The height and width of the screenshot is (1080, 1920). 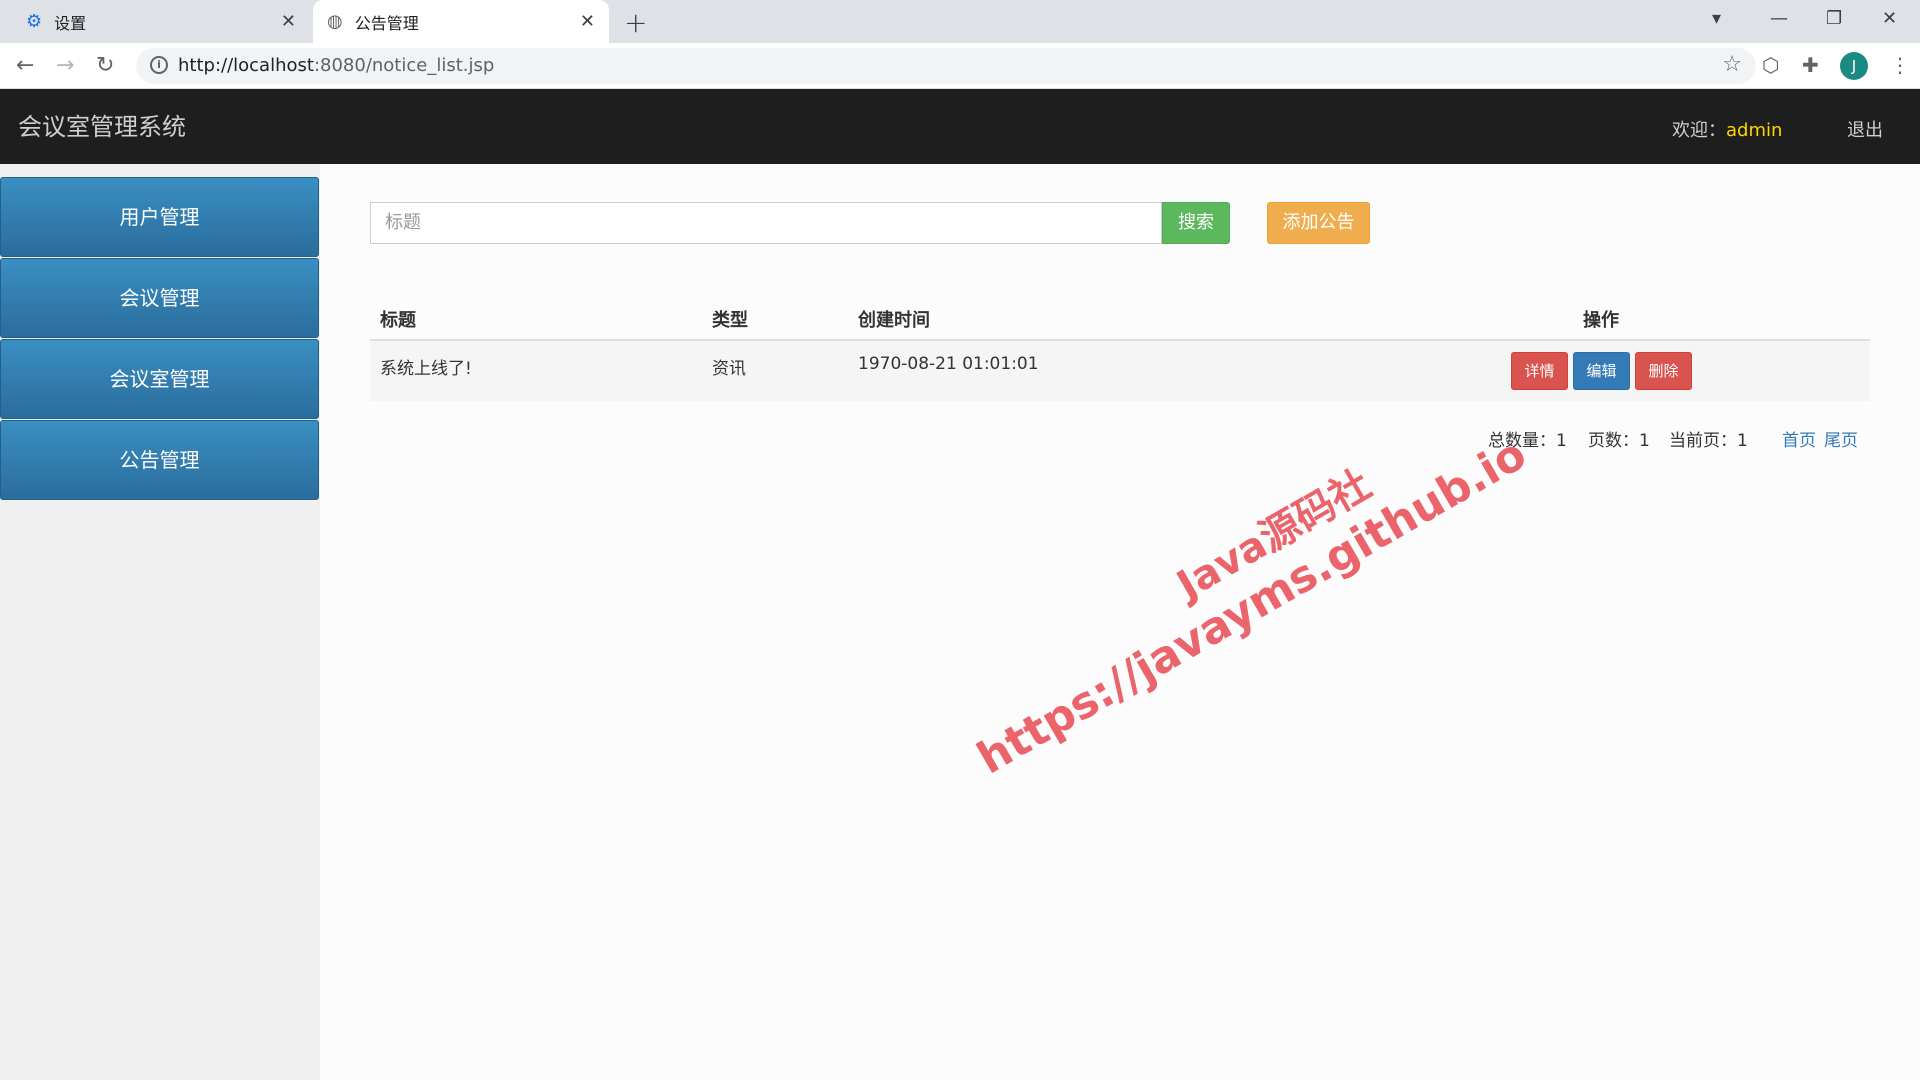 I want to click on window-close-icon: ✕, so click(x=1889, y=18).